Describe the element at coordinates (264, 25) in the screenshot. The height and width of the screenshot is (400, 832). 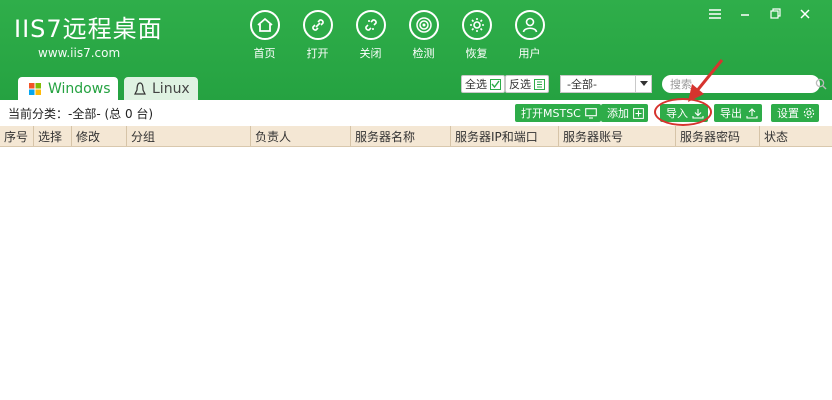
I see `home-icon` at that location.